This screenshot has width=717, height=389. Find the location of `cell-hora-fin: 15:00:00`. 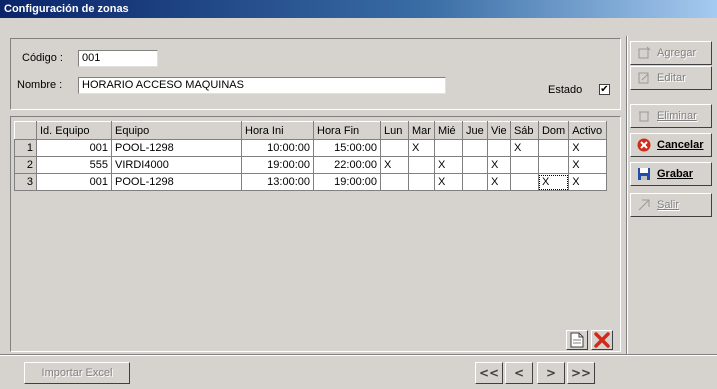

cell-hora-fin: 15:00:00 is located at coordinates (347, 148).